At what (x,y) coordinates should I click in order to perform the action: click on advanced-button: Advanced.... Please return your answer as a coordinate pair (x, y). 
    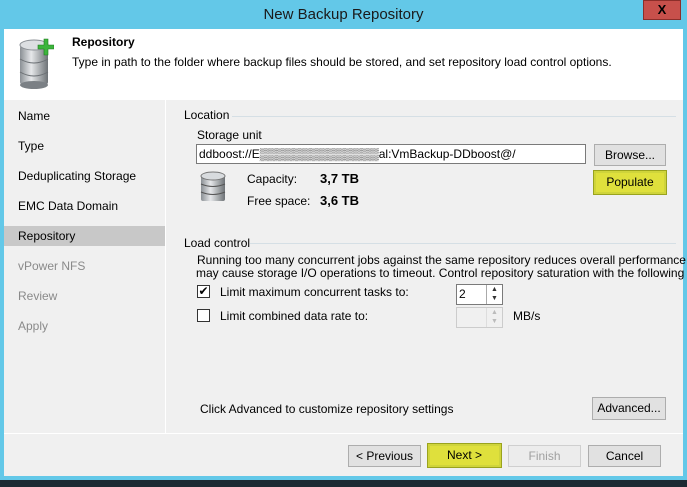
    Looking at the image, I should click on (629, 408).